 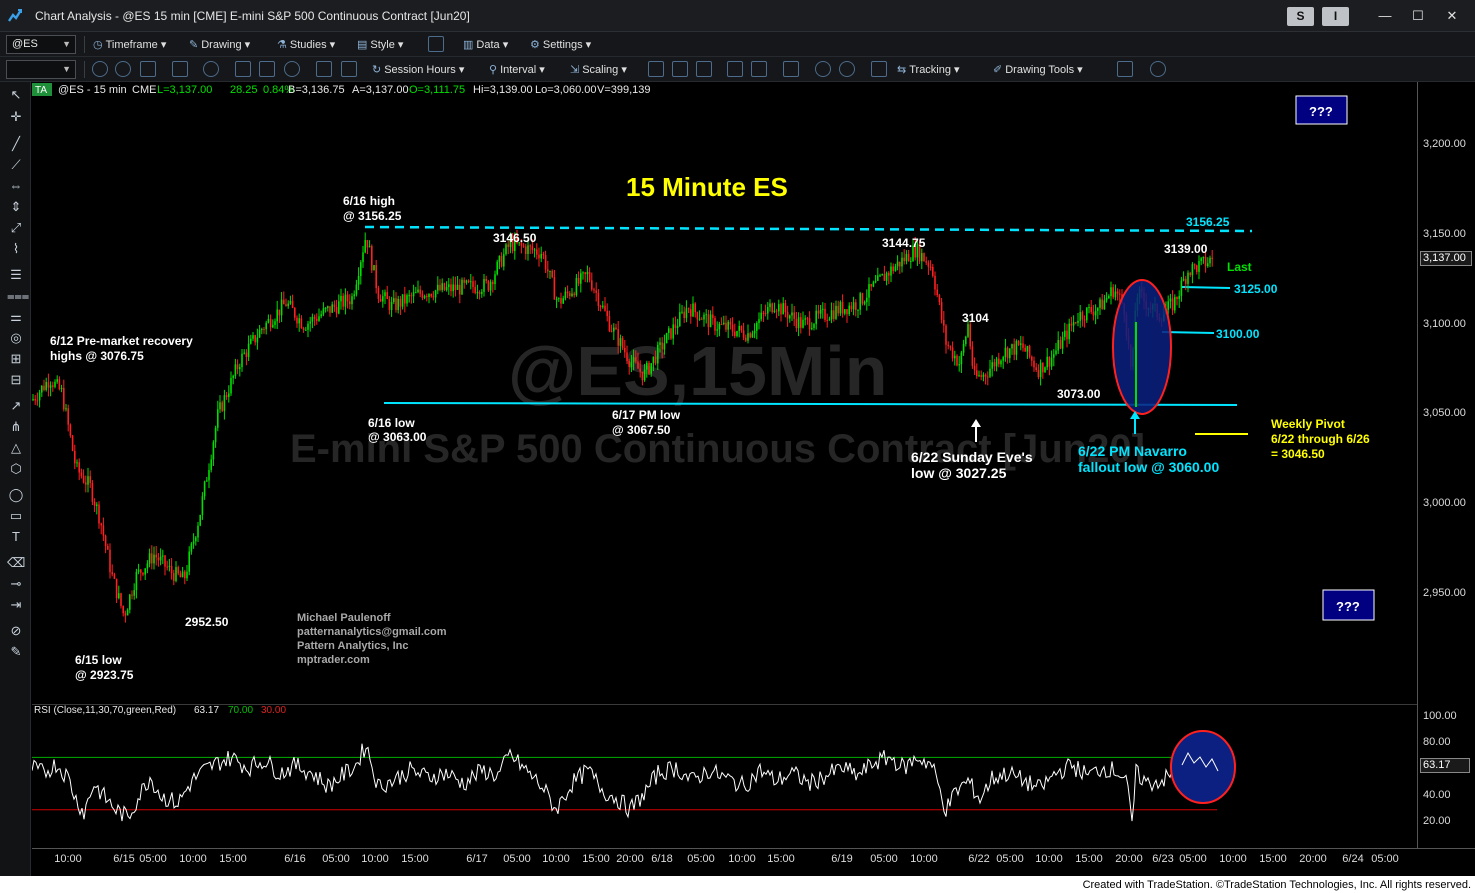 What do you see at coordinates (16, 165) in the screenshot?
I see `ray-icon: ⟋` at bounding box center [16, 165].